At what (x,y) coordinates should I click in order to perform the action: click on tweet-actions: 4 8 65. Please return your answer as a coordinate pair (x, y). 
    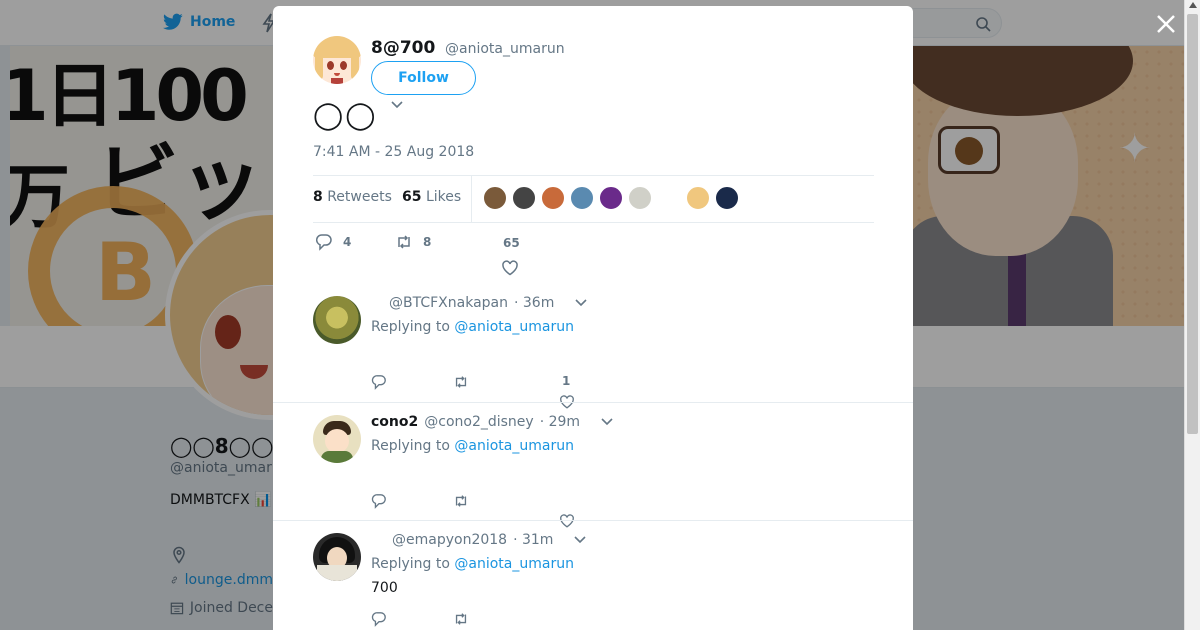
    Looking at the image, I should click on (593, 254).